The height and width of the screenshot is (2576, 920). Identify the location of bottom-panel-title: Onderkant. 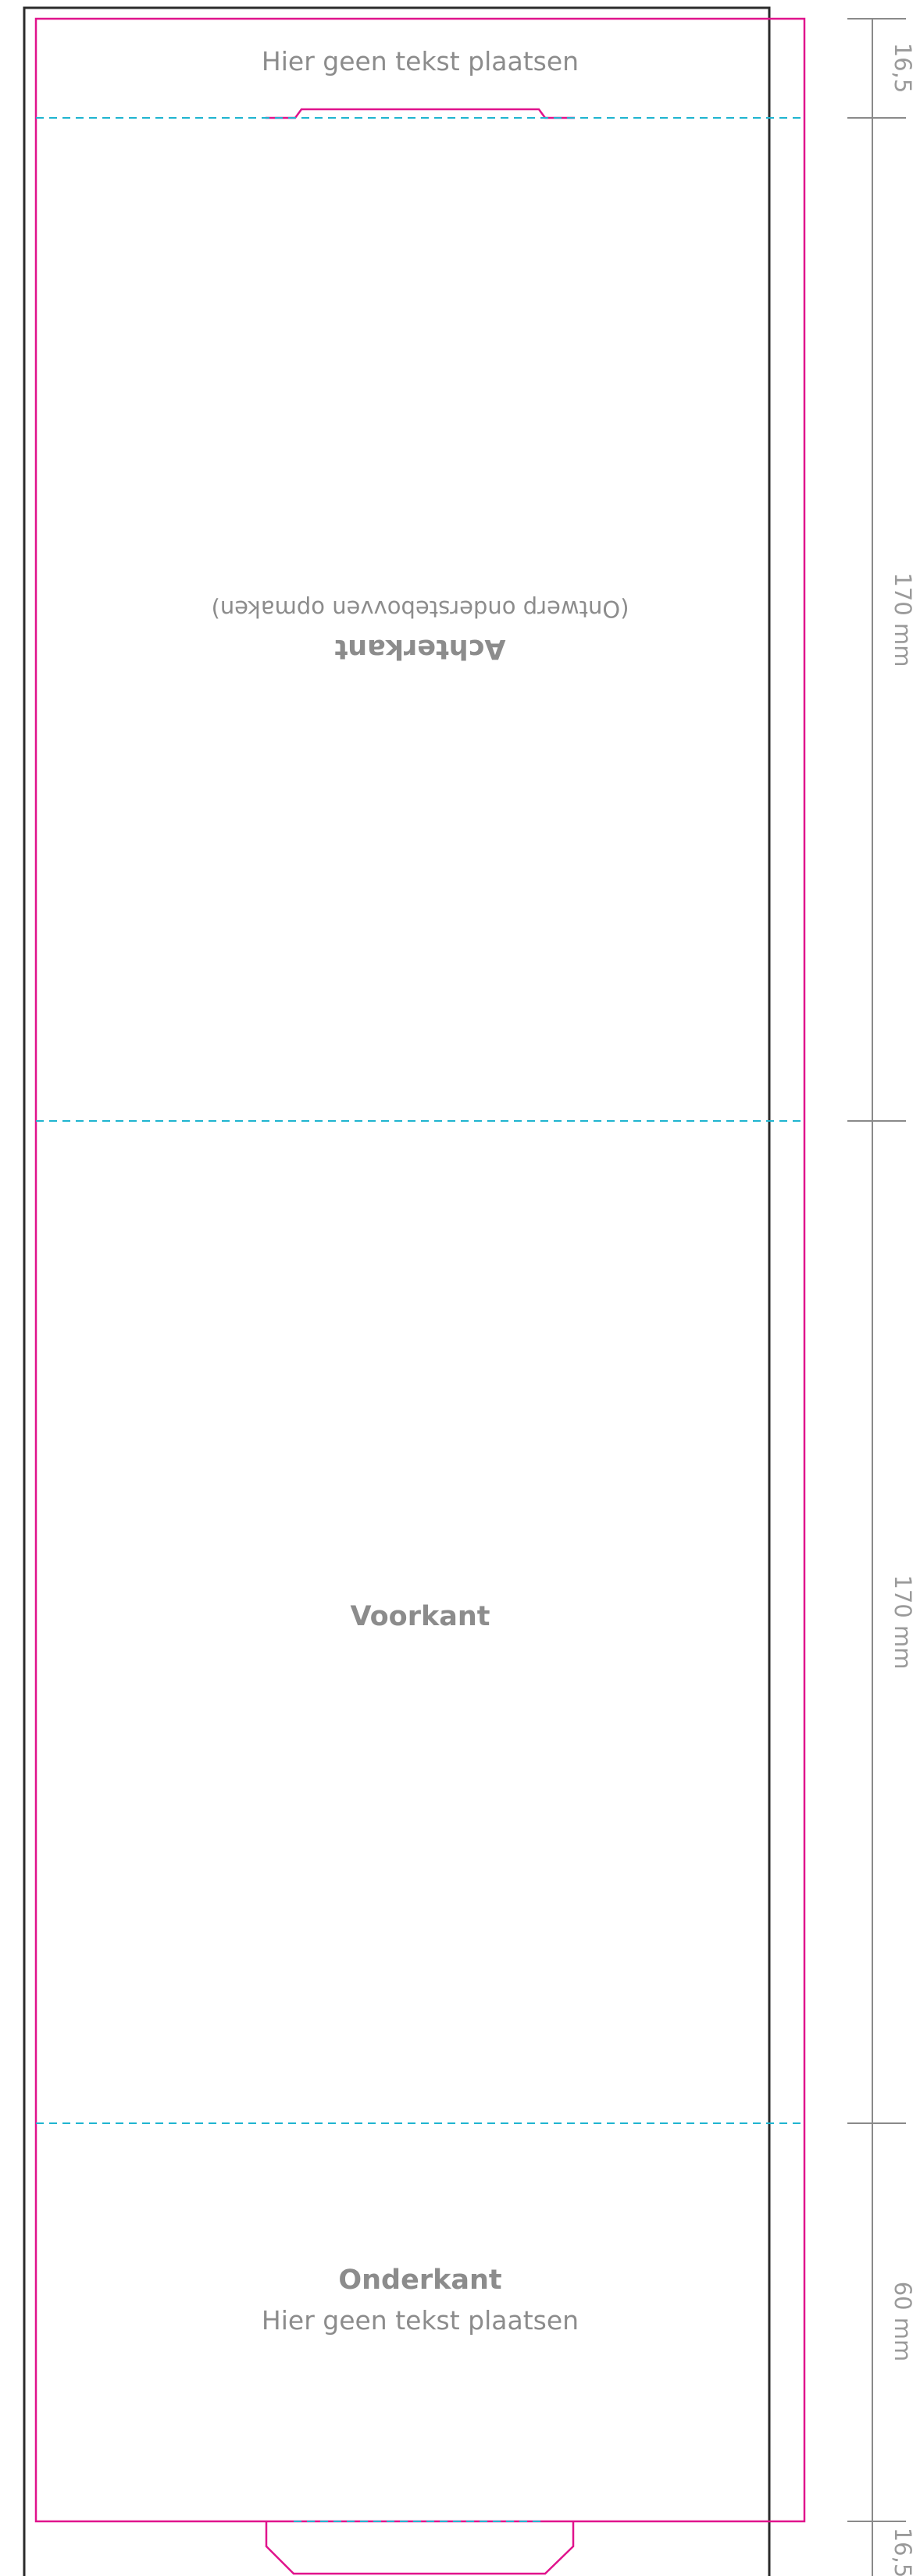
(419, 2280).